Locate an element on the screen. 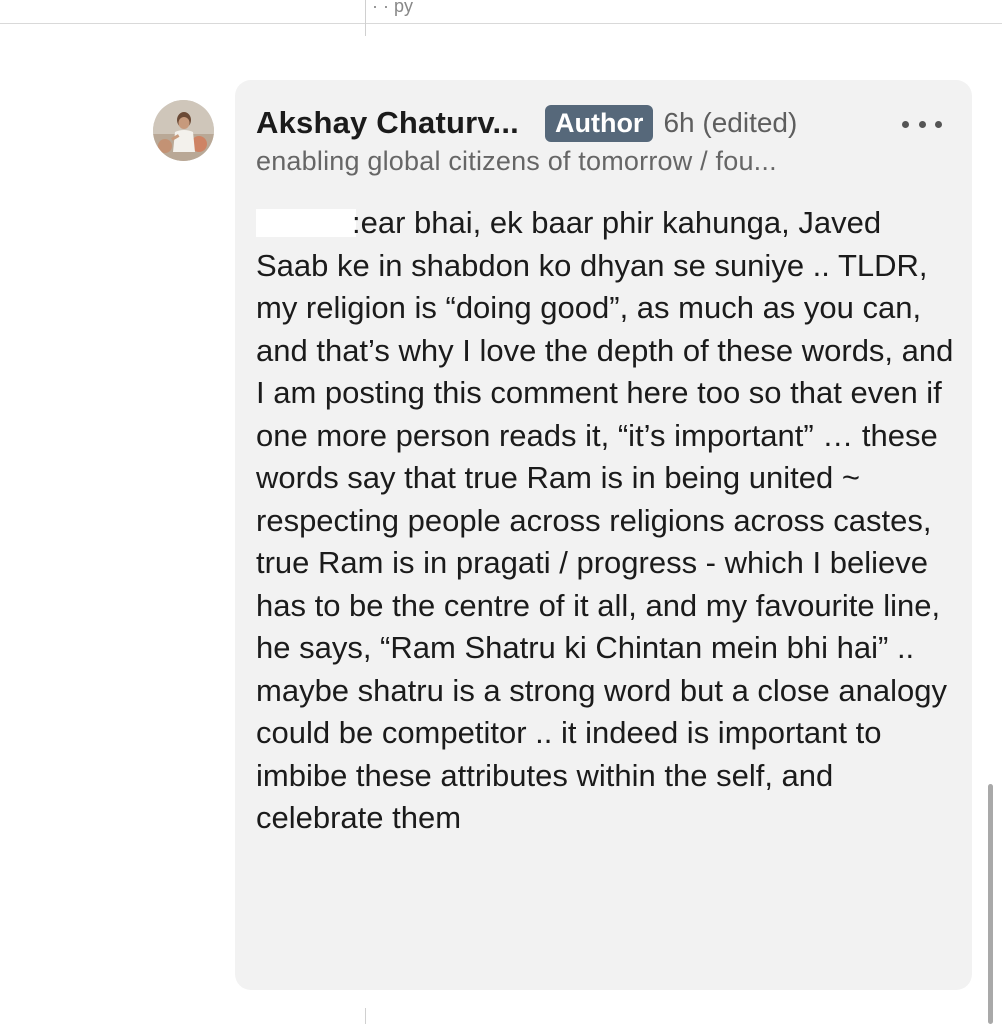 Image resolution: width=1002 pixels, height=1024 pixels. author-badge: Author is located at coordinates (599, 123).